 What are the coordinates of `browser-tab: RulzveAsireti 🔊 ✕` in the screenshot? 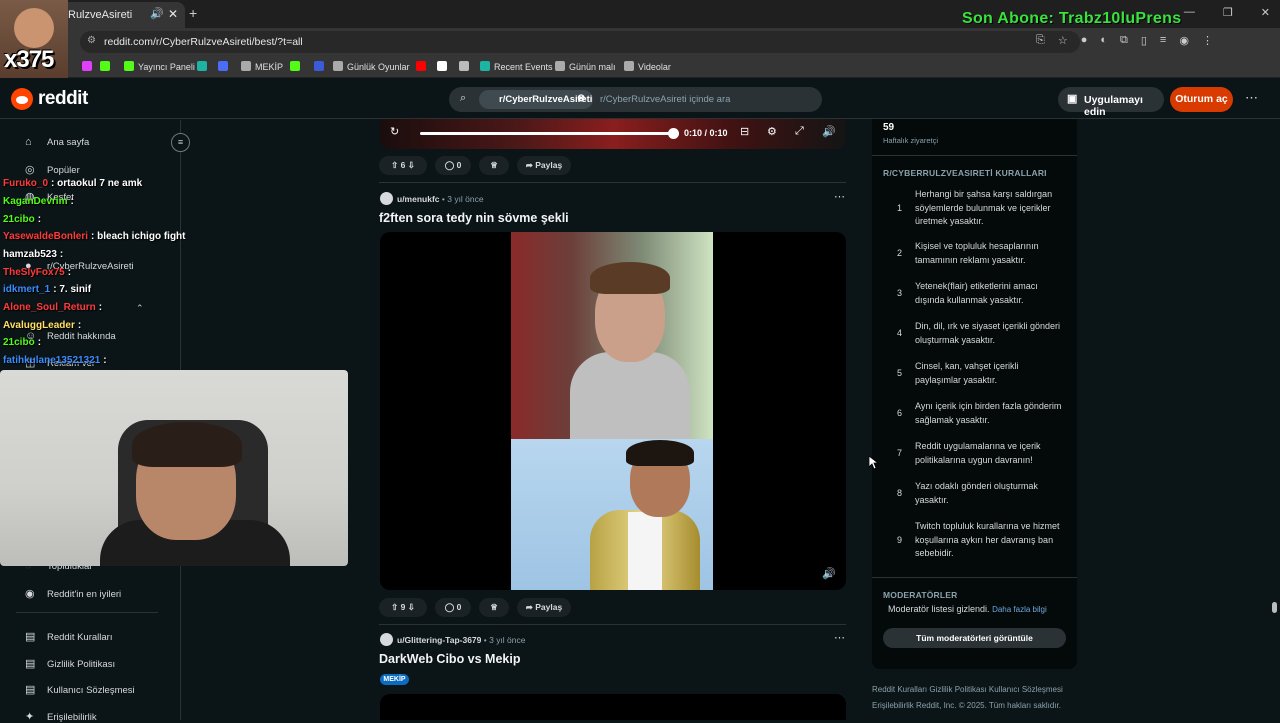 It's located at (122, 15).